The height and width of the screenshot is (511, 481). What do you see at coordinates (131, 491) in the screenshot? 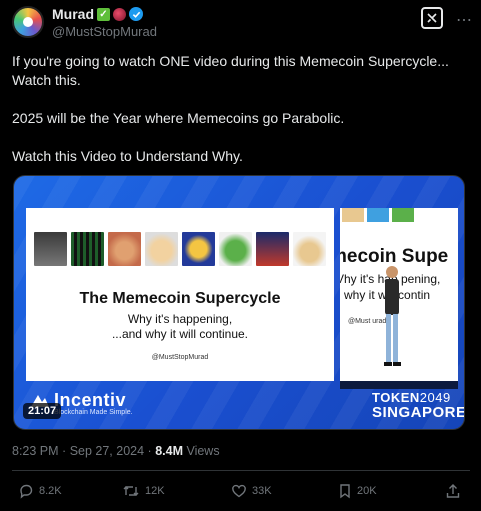
I see `repost-icon` at bounding box center [131, 491].